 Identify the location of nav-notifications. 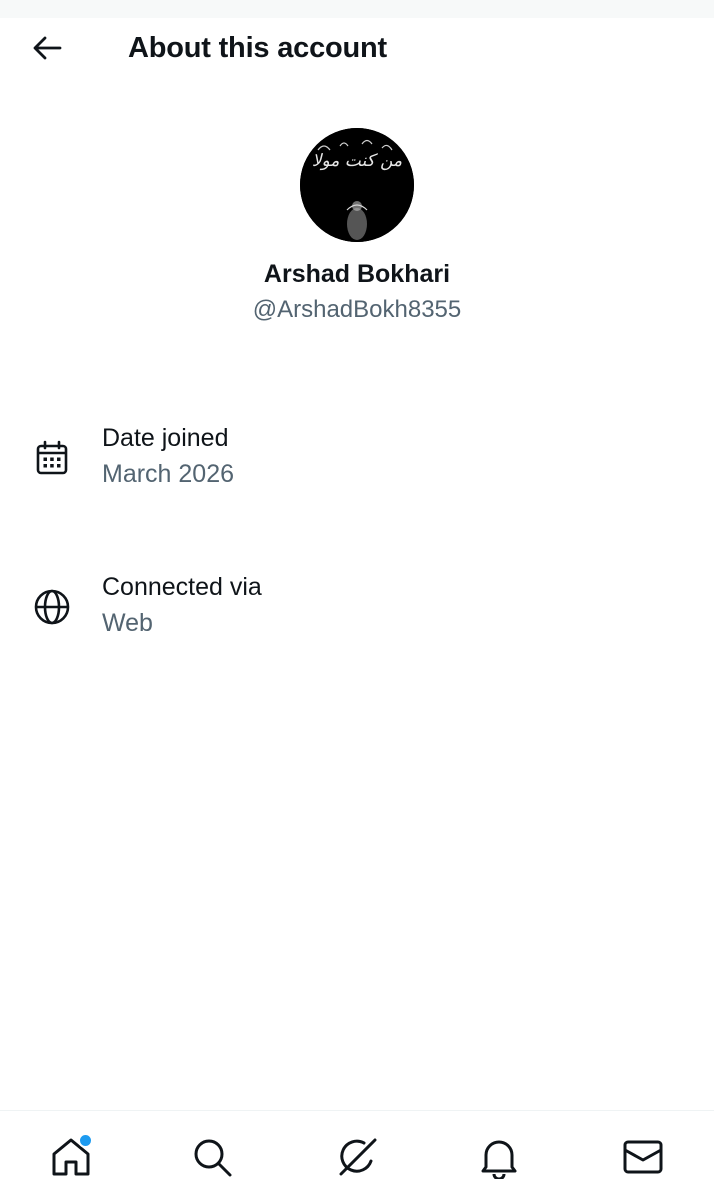
(499, 1157).